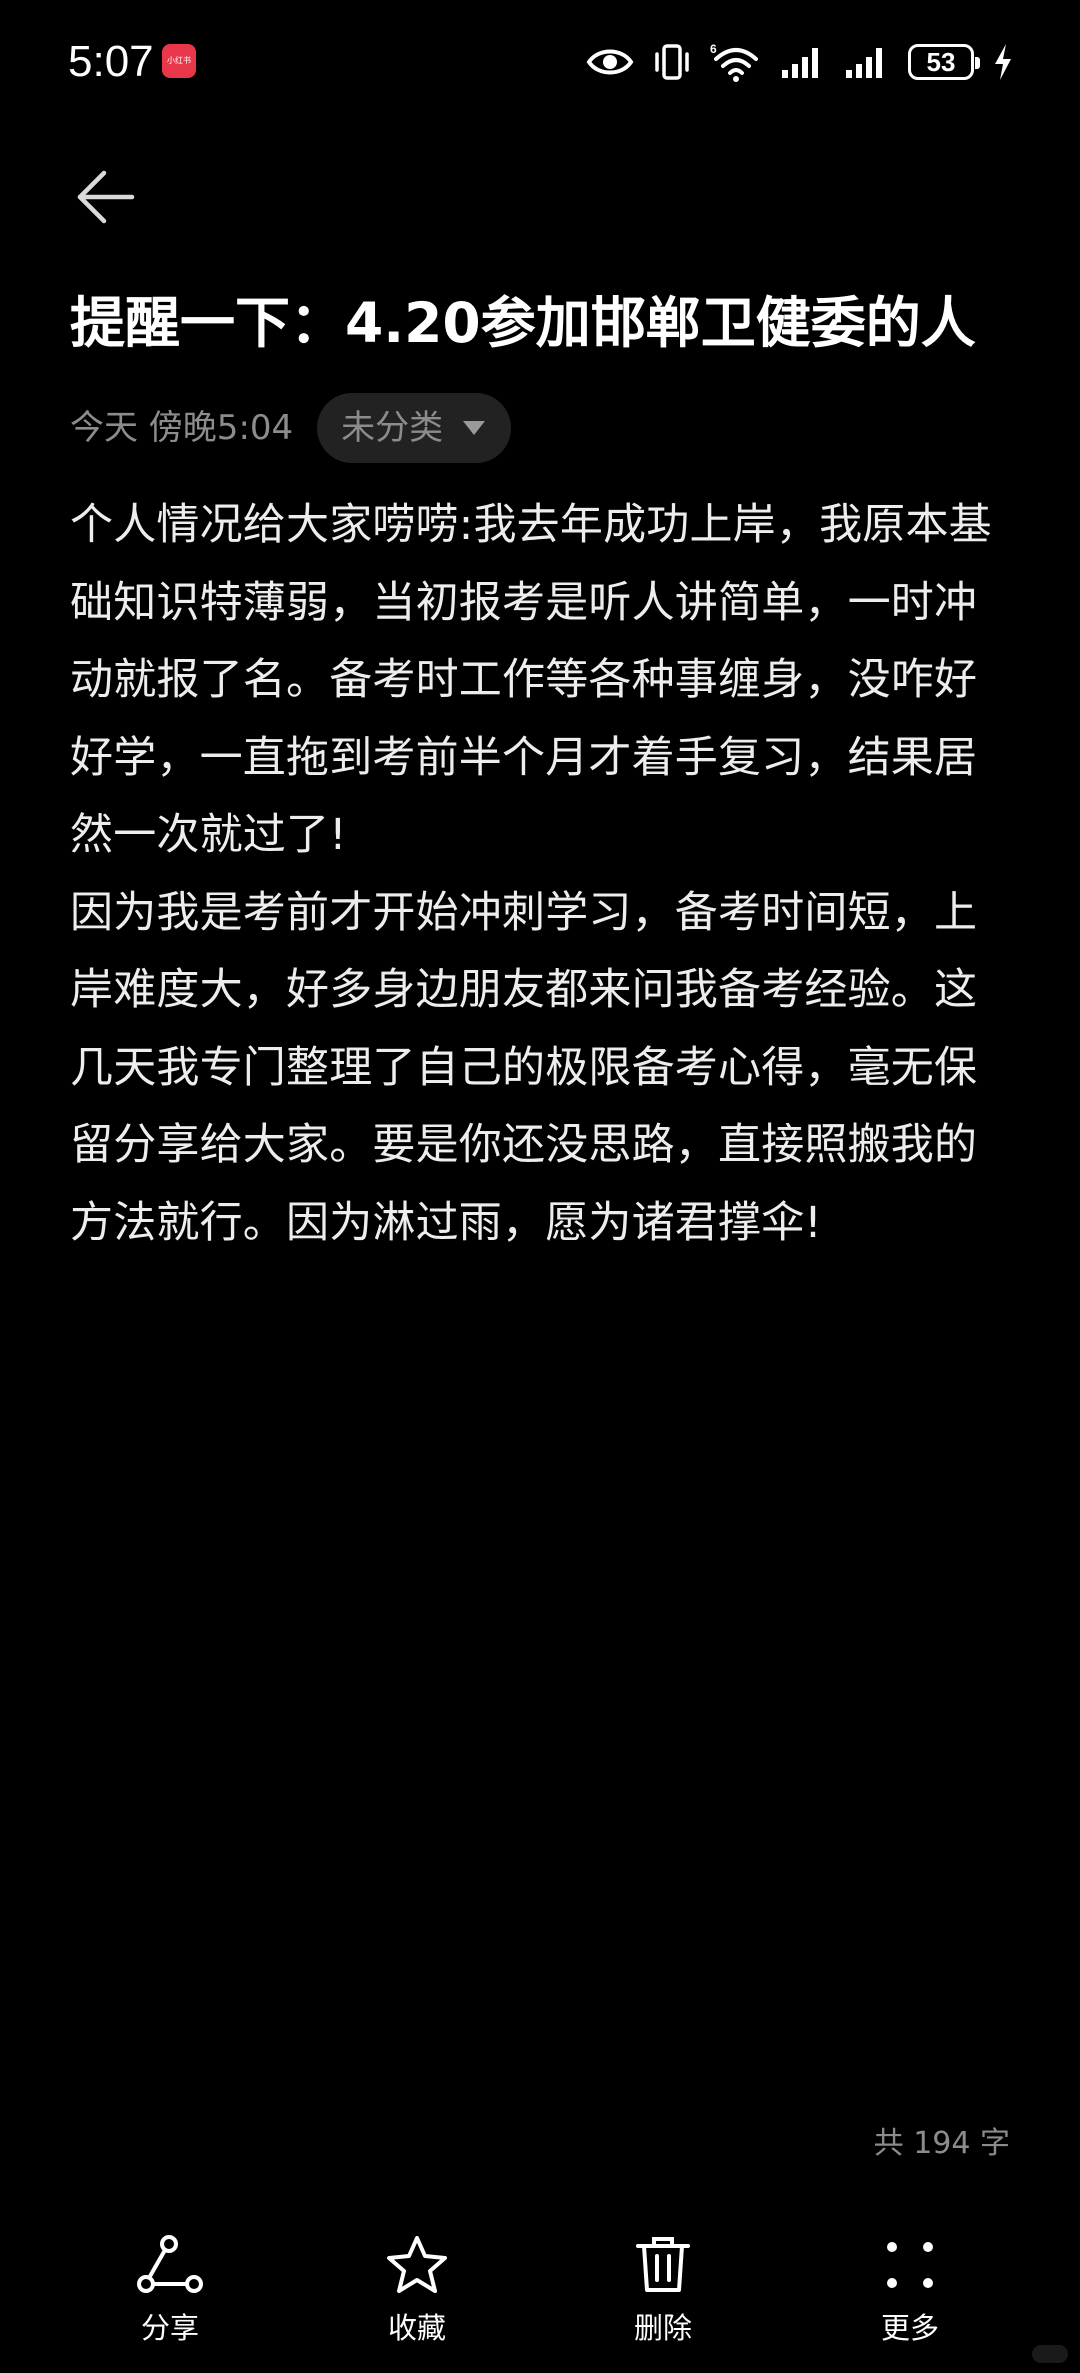 This screenshot has height=2373, width=1080. I want to click on status-bar: 5:07 小红书 6 53, so click(540, 60).